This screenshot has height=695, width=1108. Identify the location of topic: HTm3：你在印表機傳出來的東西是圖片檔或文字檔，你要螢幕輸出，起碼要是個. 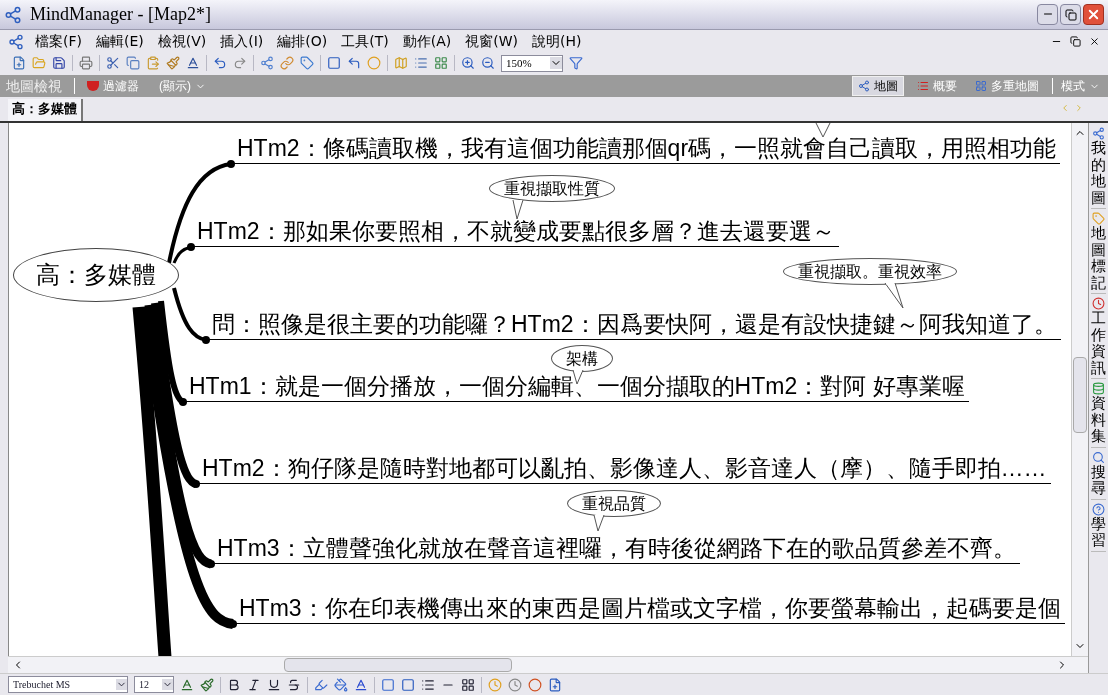
(649, 608).